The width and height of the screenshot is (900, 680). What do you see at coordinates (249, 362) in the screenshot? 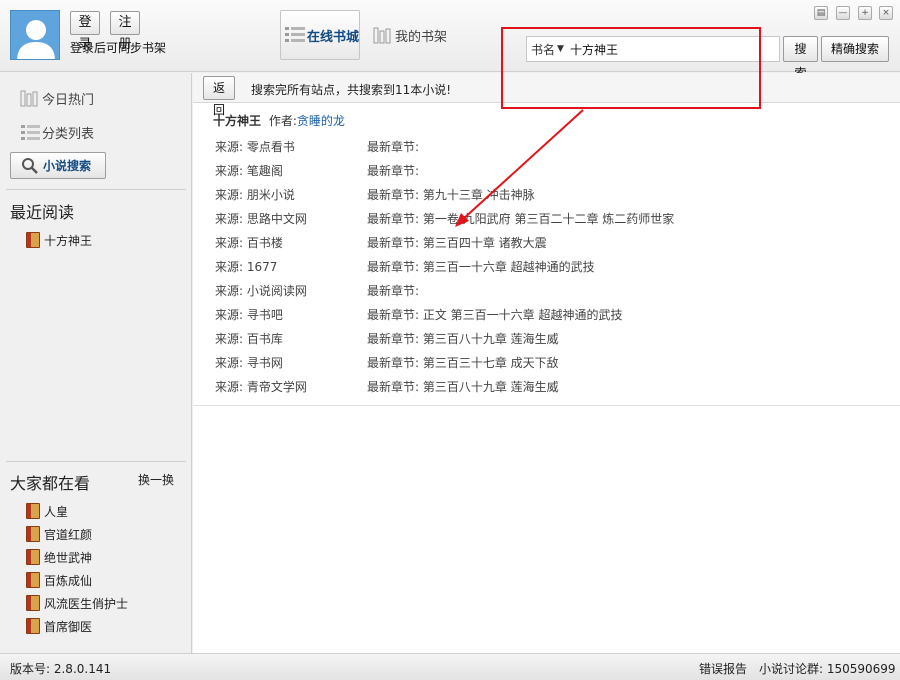
I see `result-source: 来源: 寻书网` at bounding box center [249, 362].